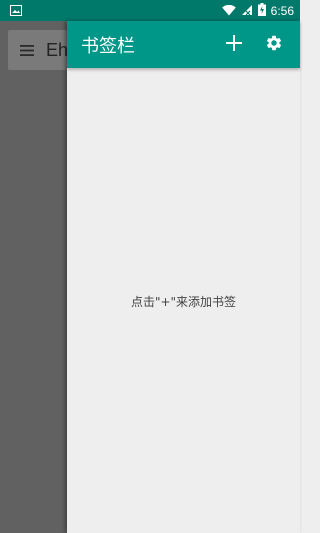 The width and height of the screenshot is (320, 533). What do you see at coordinates (16, 10) in the screenshot?
I see `image-notification-icon` at bounding box center [16, 10].